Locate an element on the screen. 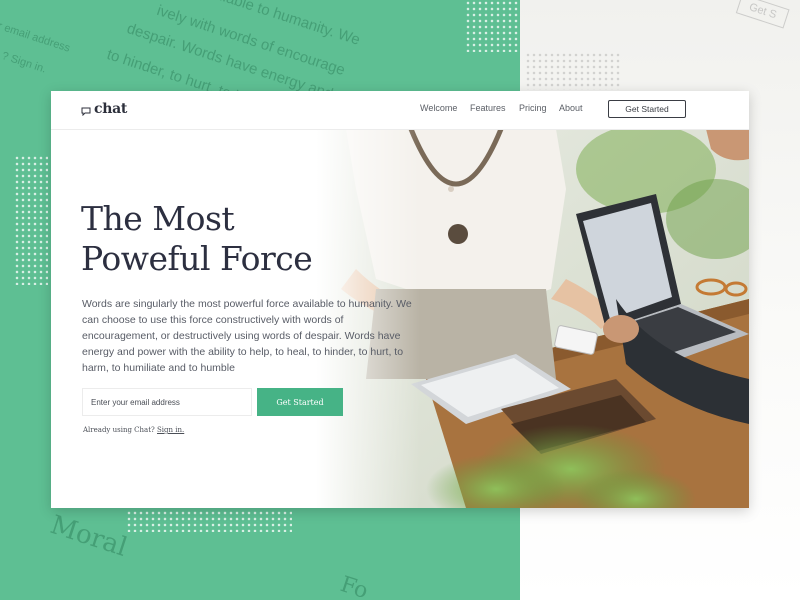 This screenshot has height=604, width=800. hero-title-line-2: Poweful Force is located at coordinates (197, 258).